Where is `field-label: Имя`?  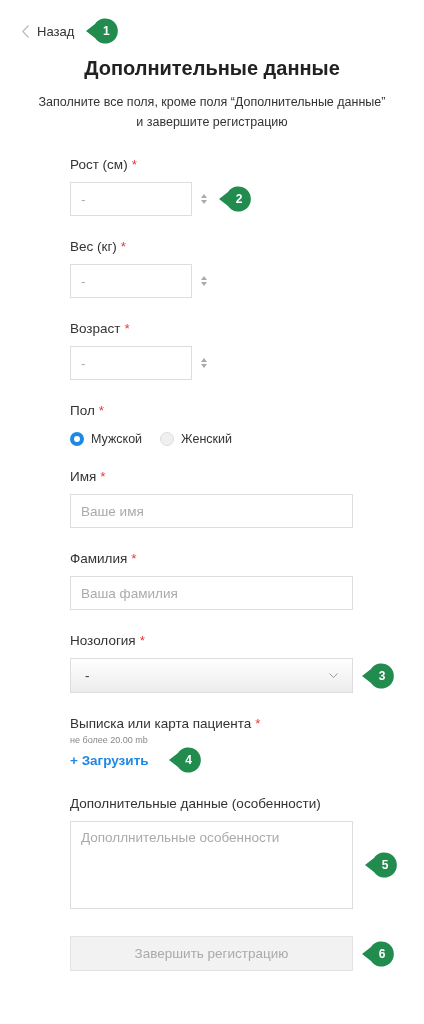
field-label: Имя is located at coordinates (83, 477).